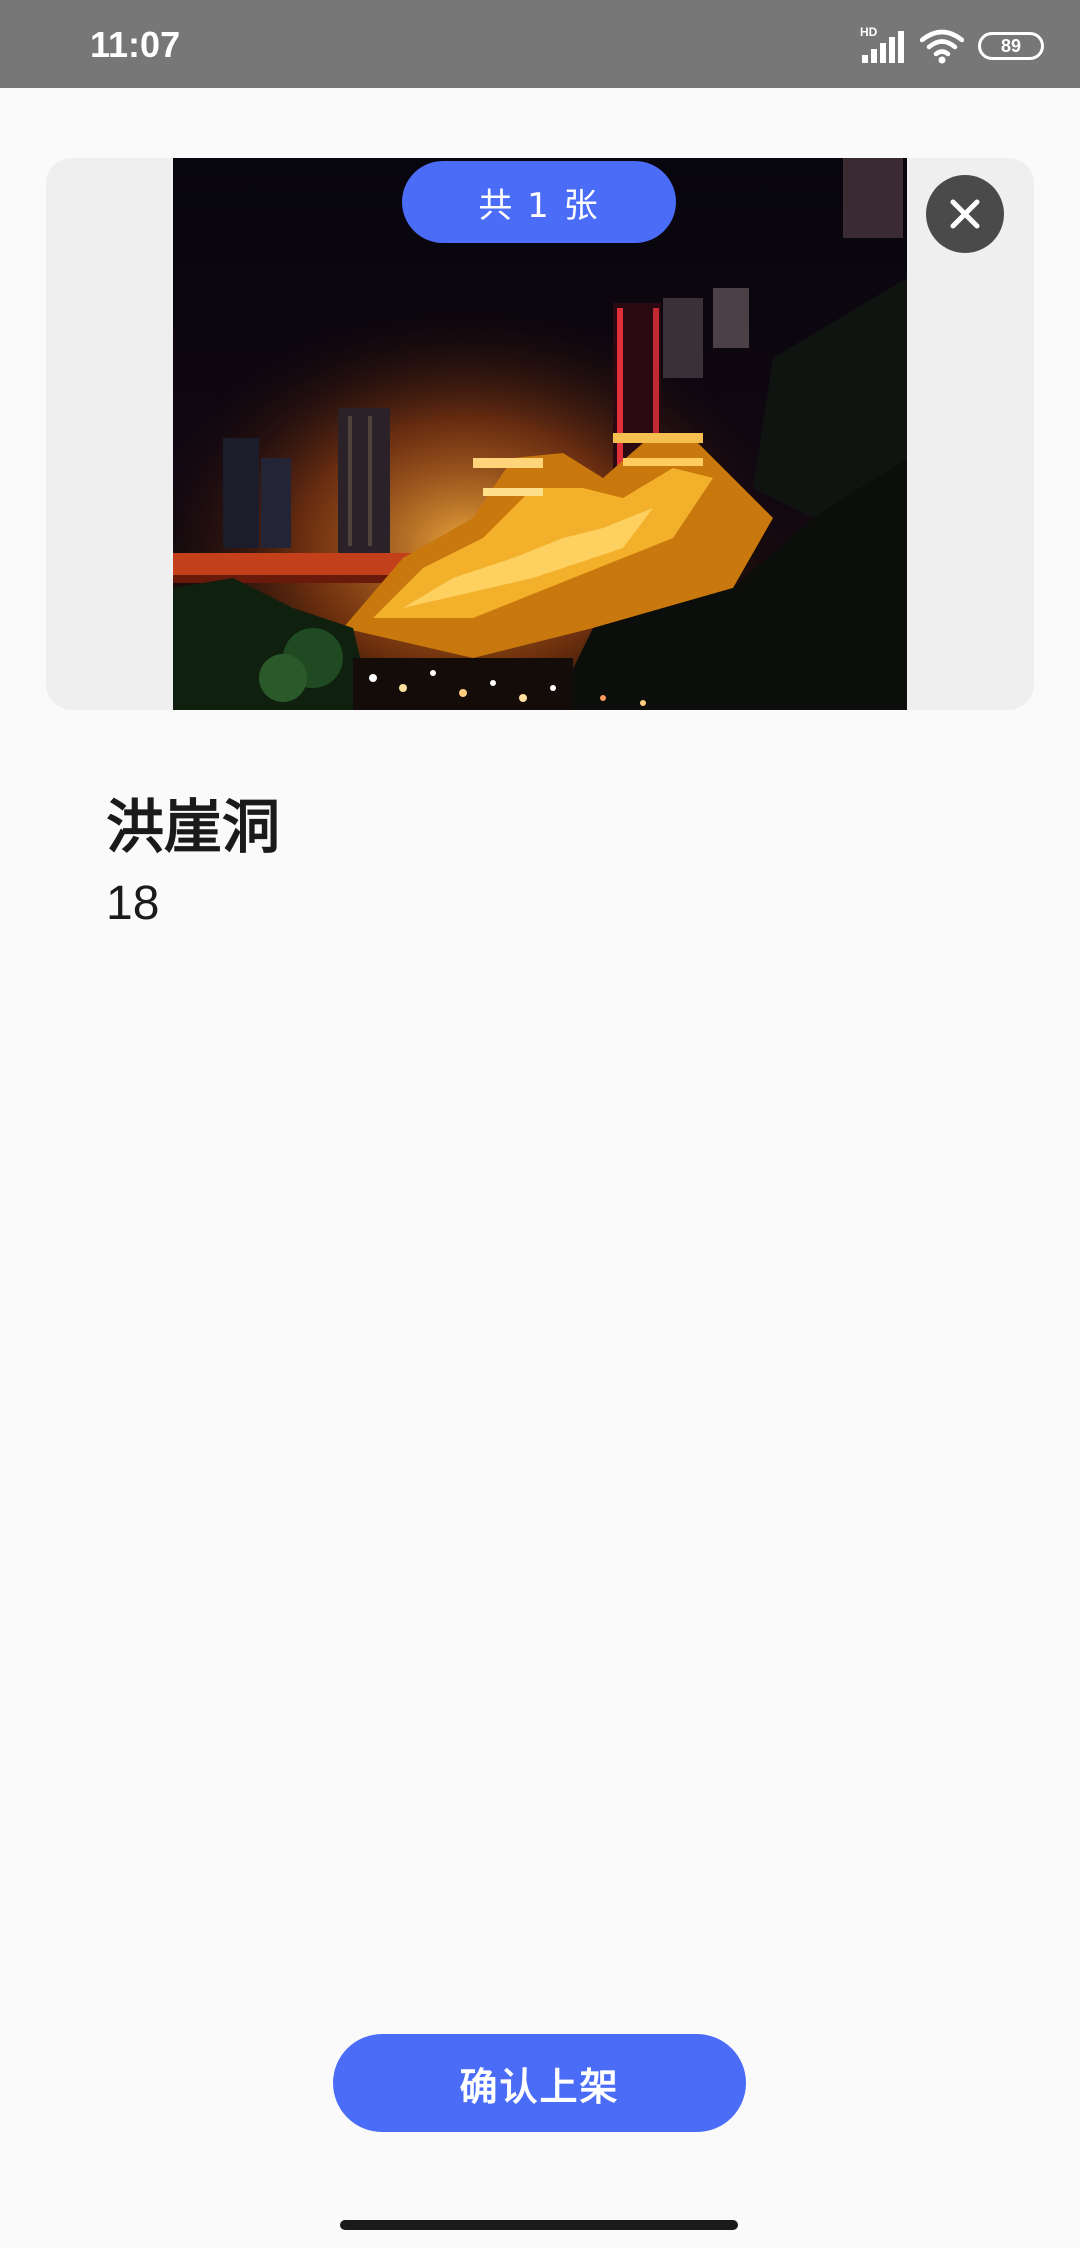 This screenshot has width=1080, height=2248. What do you see at coordinates (540, 44) in the screenshot?
I see `status-bar: 11:07 HD 89` at bounding box center [540, 44].